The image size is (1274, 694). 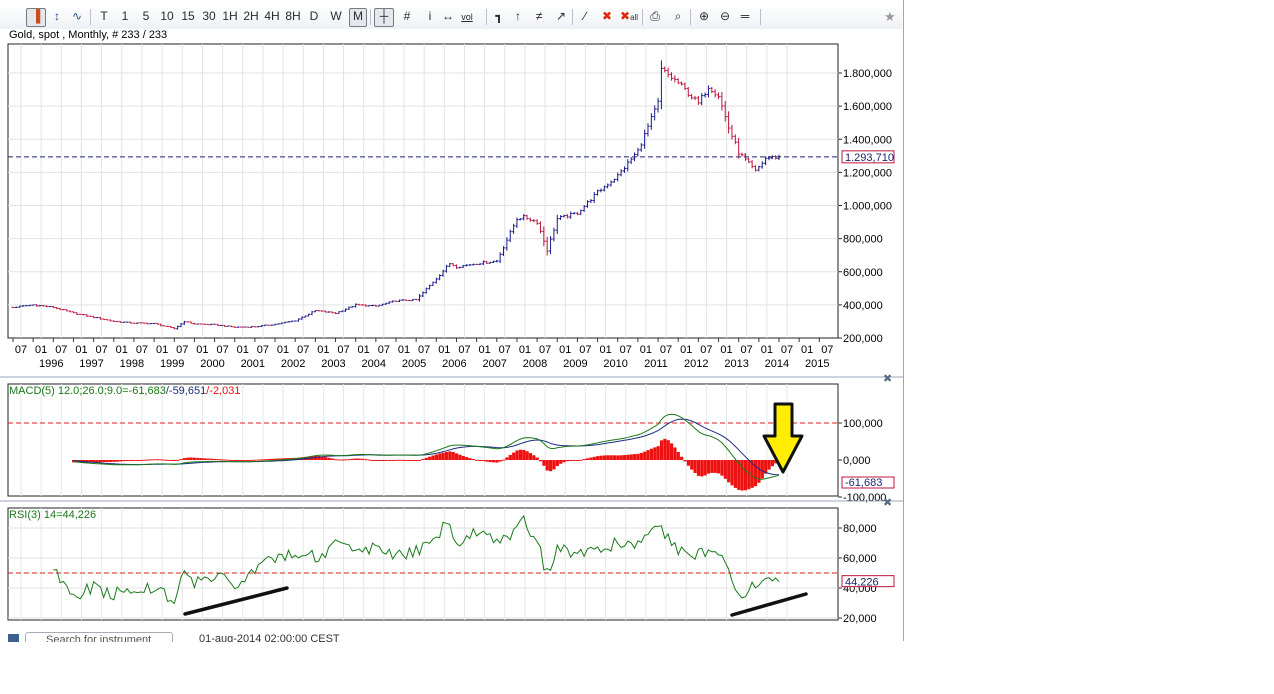 What do you see at coordinates (272, 16) in the screenshot?
I see `timeframe-button-4h: 4H` at bounding box center [272, 16].